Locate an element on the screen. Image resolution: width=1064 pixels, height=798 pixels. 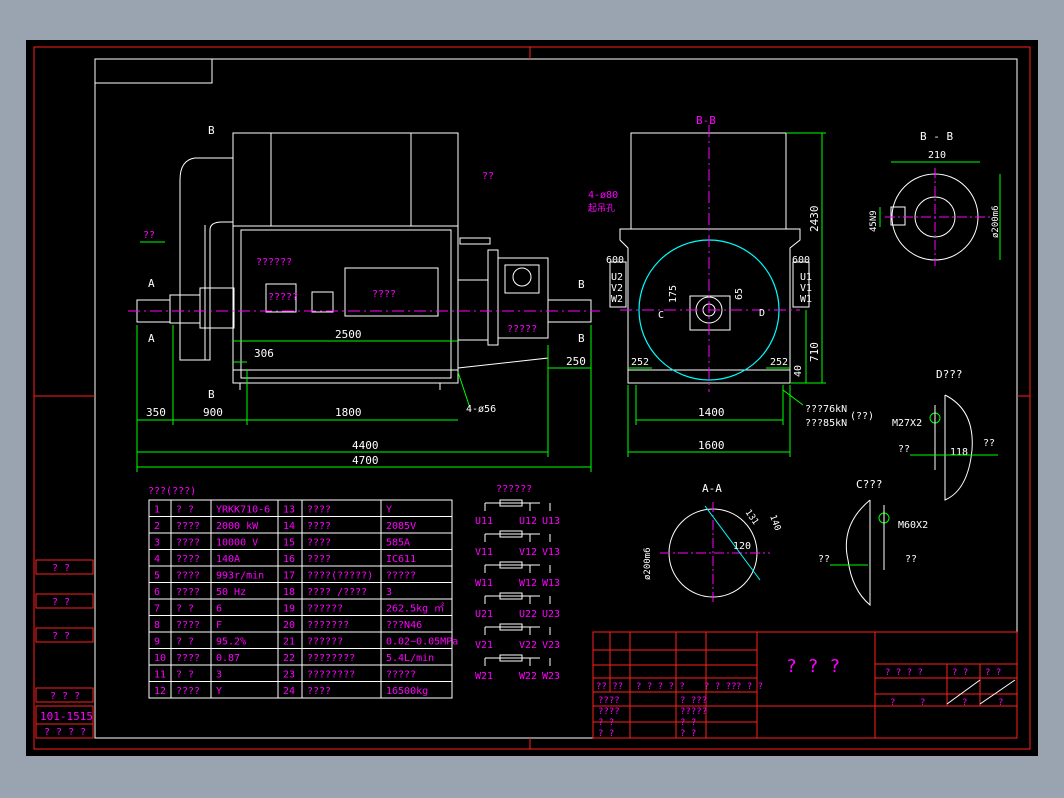
dim-1600: 1600 is located at coordinates (711, 445).